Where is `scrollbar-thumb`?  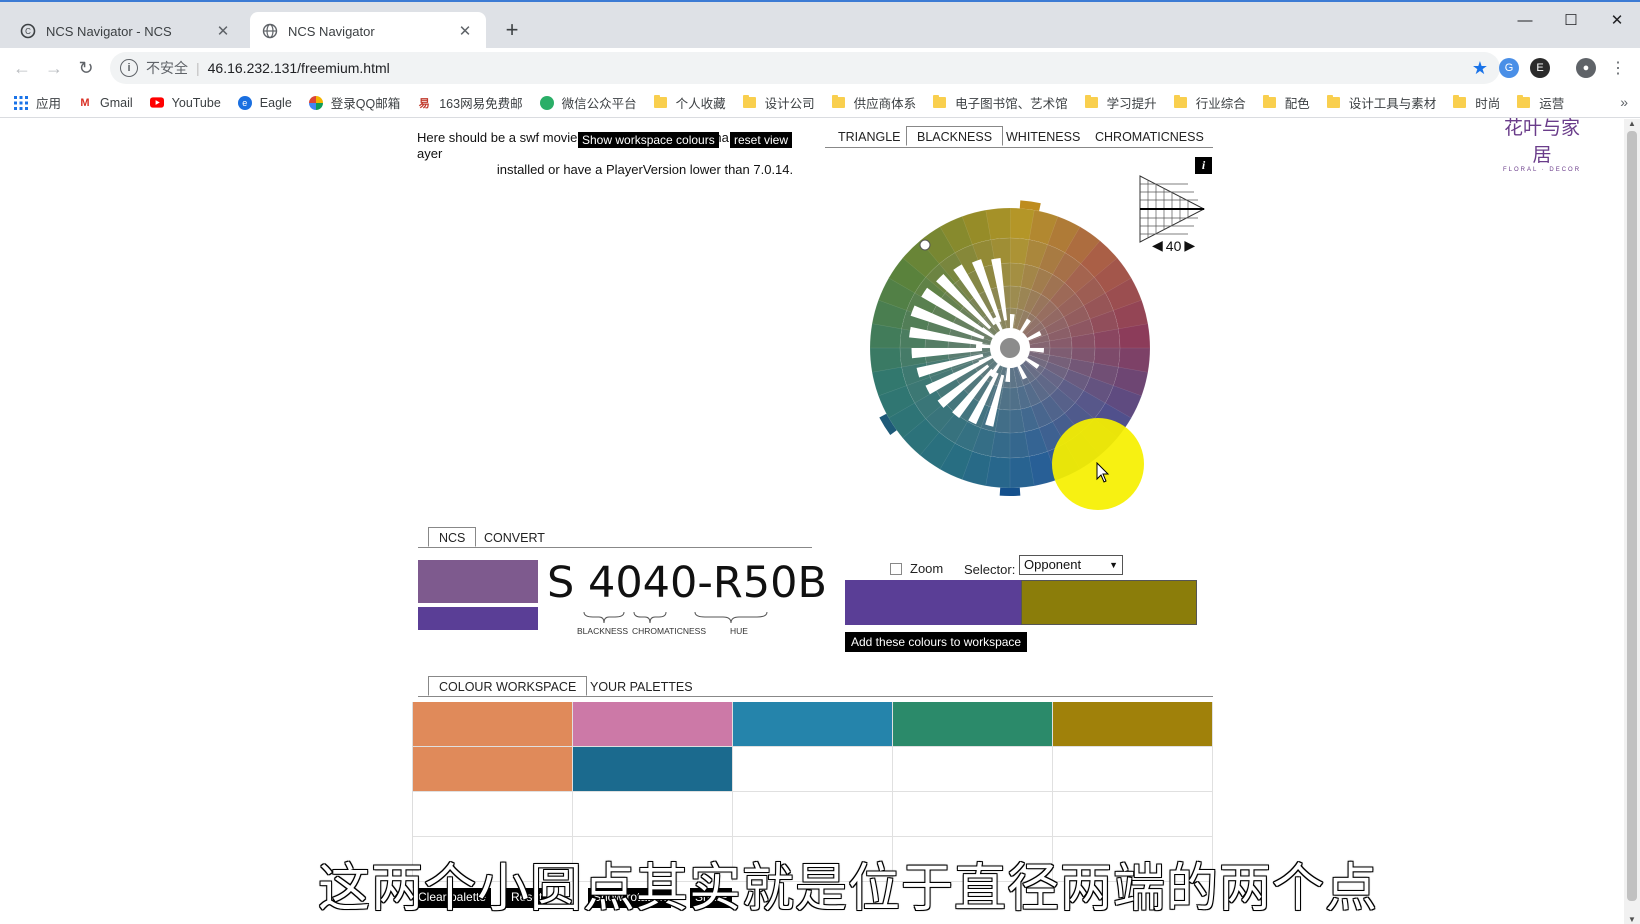 scrollbar-thumb is located at coordinates (1632, 516).